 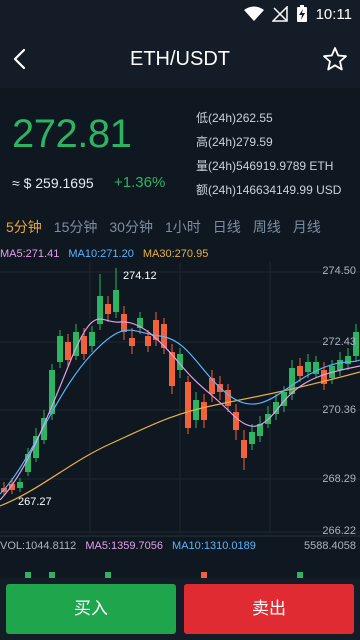 I want to click on price-axis-label: 268.29, so click(x=339, y=479).